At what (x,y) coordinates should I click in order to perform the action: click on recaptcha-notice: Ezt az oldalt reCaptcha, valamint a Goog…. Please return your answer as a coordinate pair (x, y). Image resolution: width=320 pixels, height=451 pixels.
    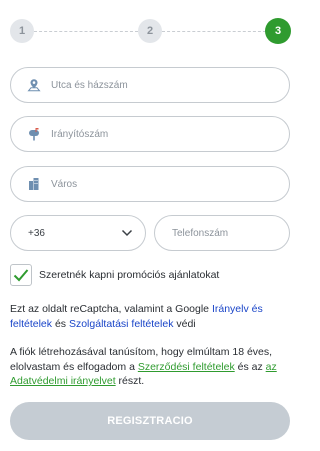
    Looking at the image, I should click on (151, 316).